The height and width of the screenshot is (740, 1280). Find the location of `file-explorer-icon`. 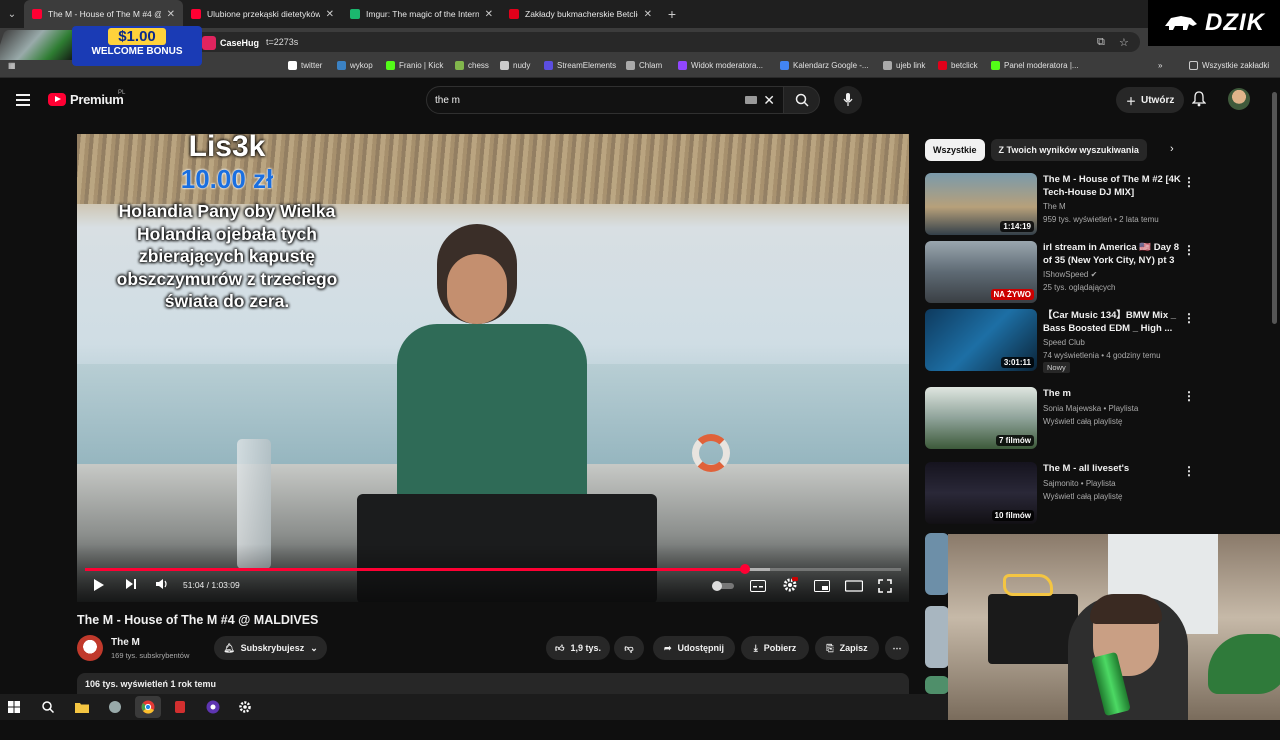

file-explorer-icon is located at coordinates (82, 707).